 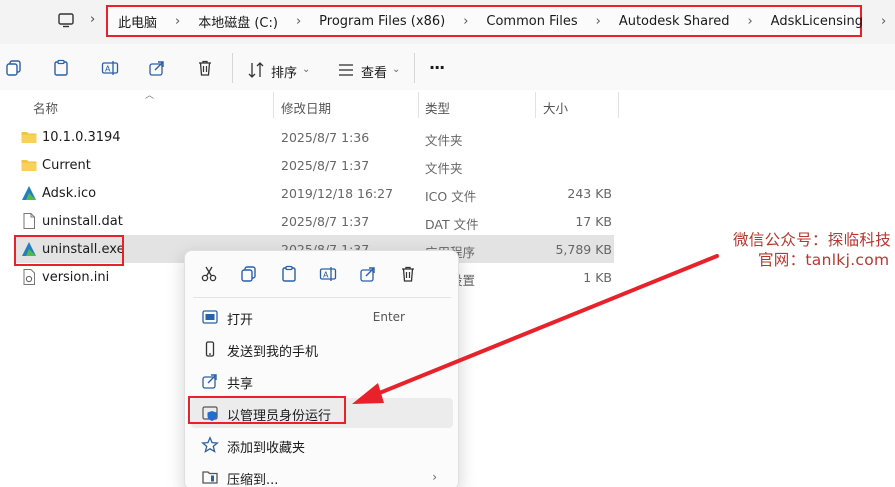 What do you see at coordinates (210, 317) in the screenshot?
I see `open-icon` at bounding box center [210, 317].